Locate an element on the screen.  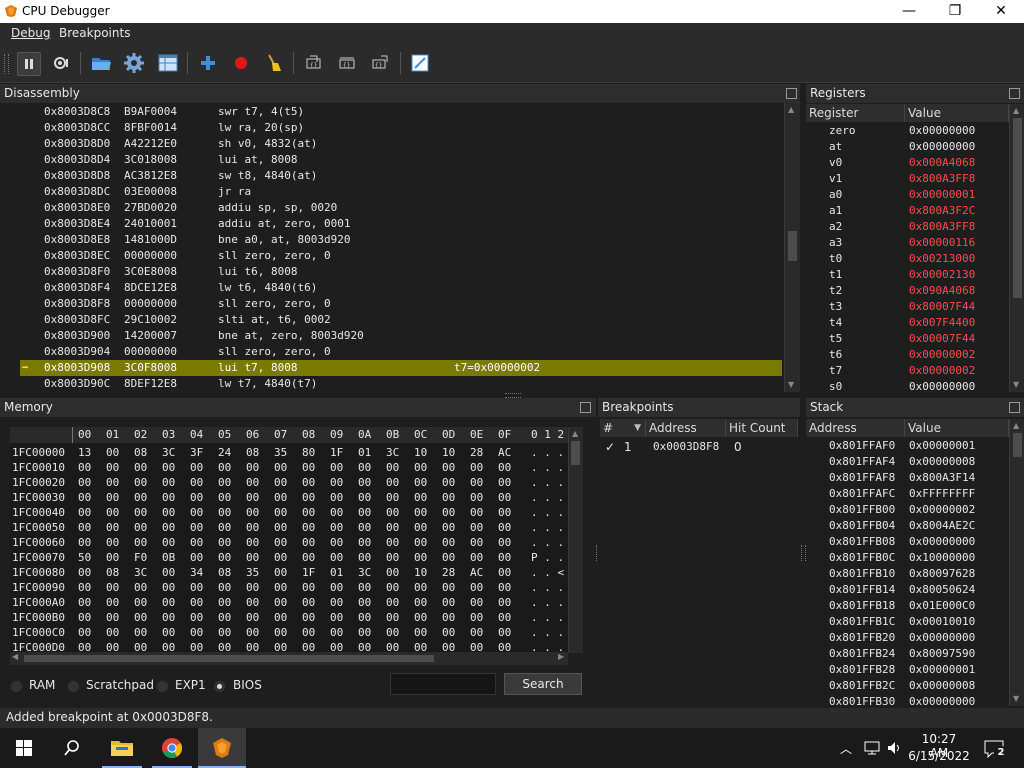
stack-row: 0x801FFB04 0x8004AE2C is located at coordinates (907, 526).